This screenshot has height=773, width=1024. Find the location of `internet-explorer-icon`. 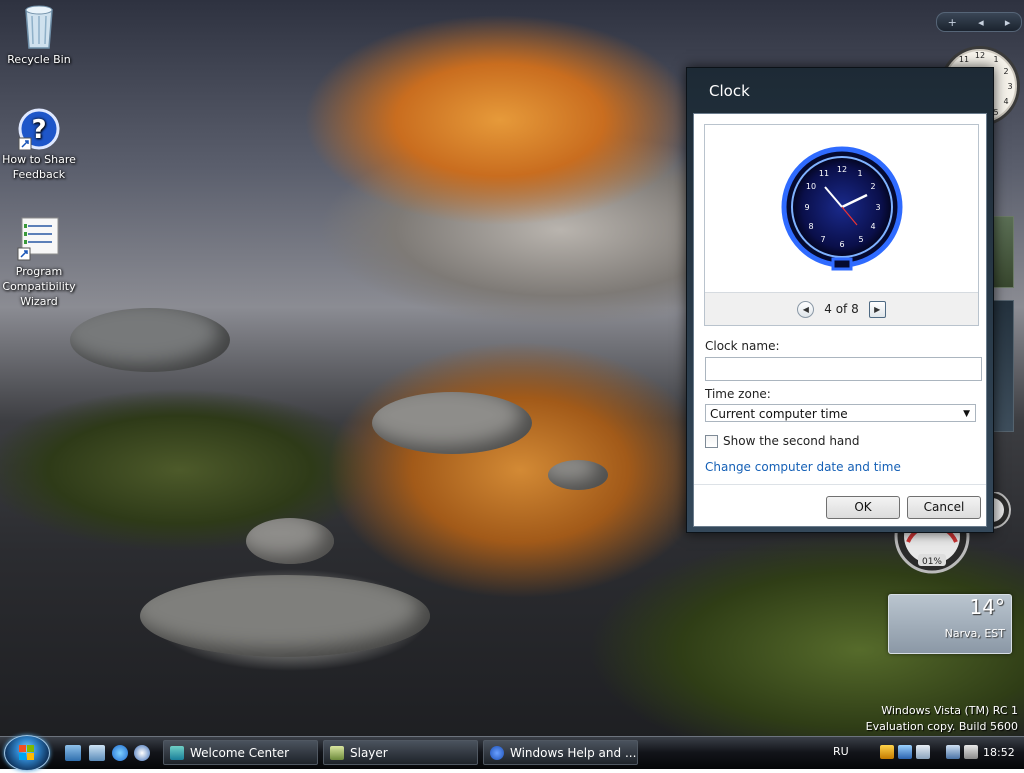

internet-explorer-icon is located at coordinates (120, 753).